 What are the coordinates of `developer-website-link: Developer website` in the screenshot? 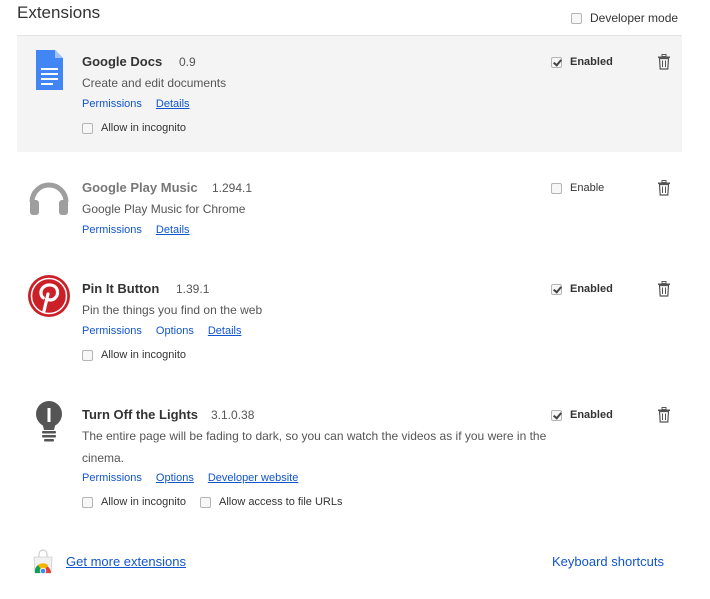 It's located at (253, 478).